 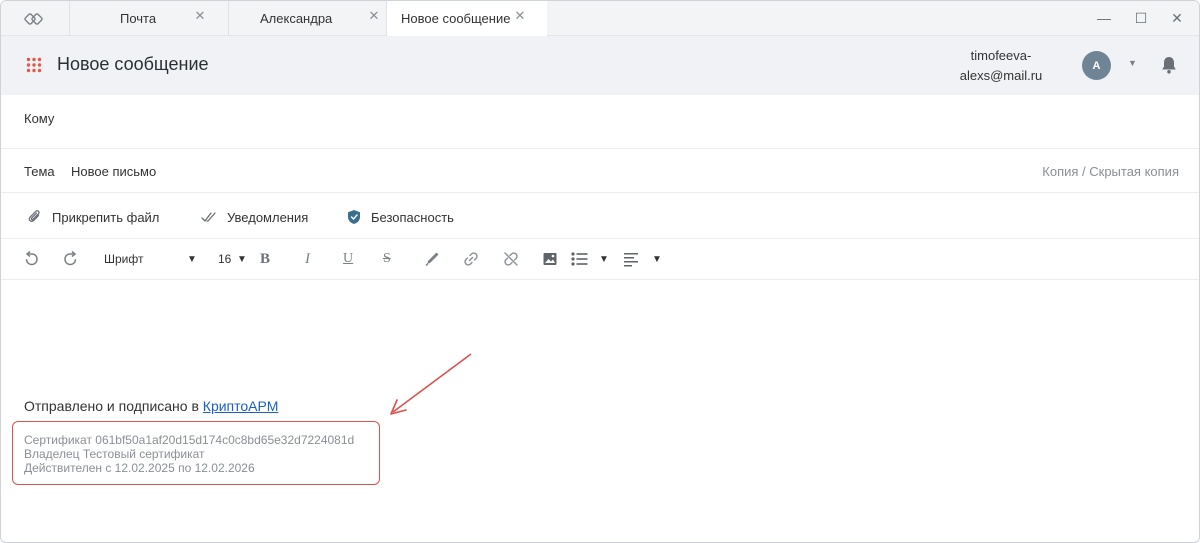 I want to click on signature-line: Отправлено и подписано в КриптоАРМ, so click(x=151, y=406).